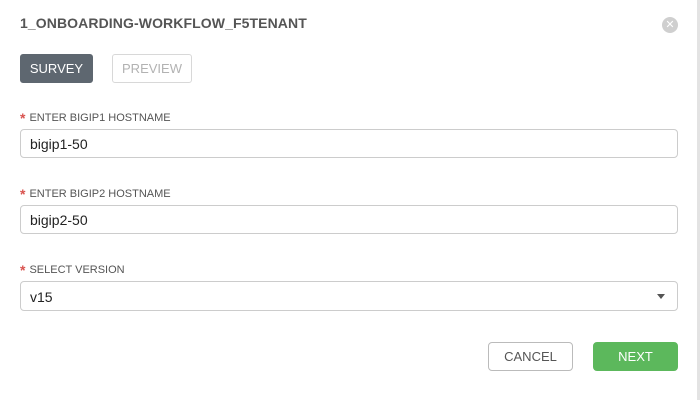  I want to click on bigip1-hostname-label-text: ENTER BIGIP1 HOSTNAME, so click(100, 118).